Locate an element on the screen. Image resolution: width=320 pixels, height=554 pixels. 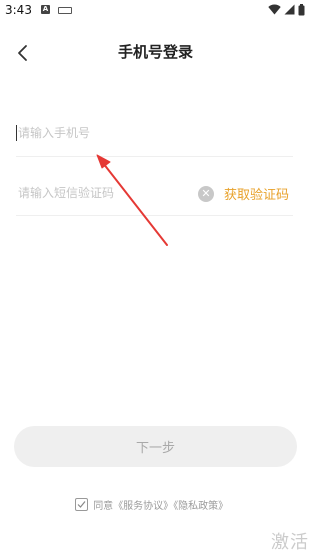
clear-button: ✕ is located at coordinates (206, 194).